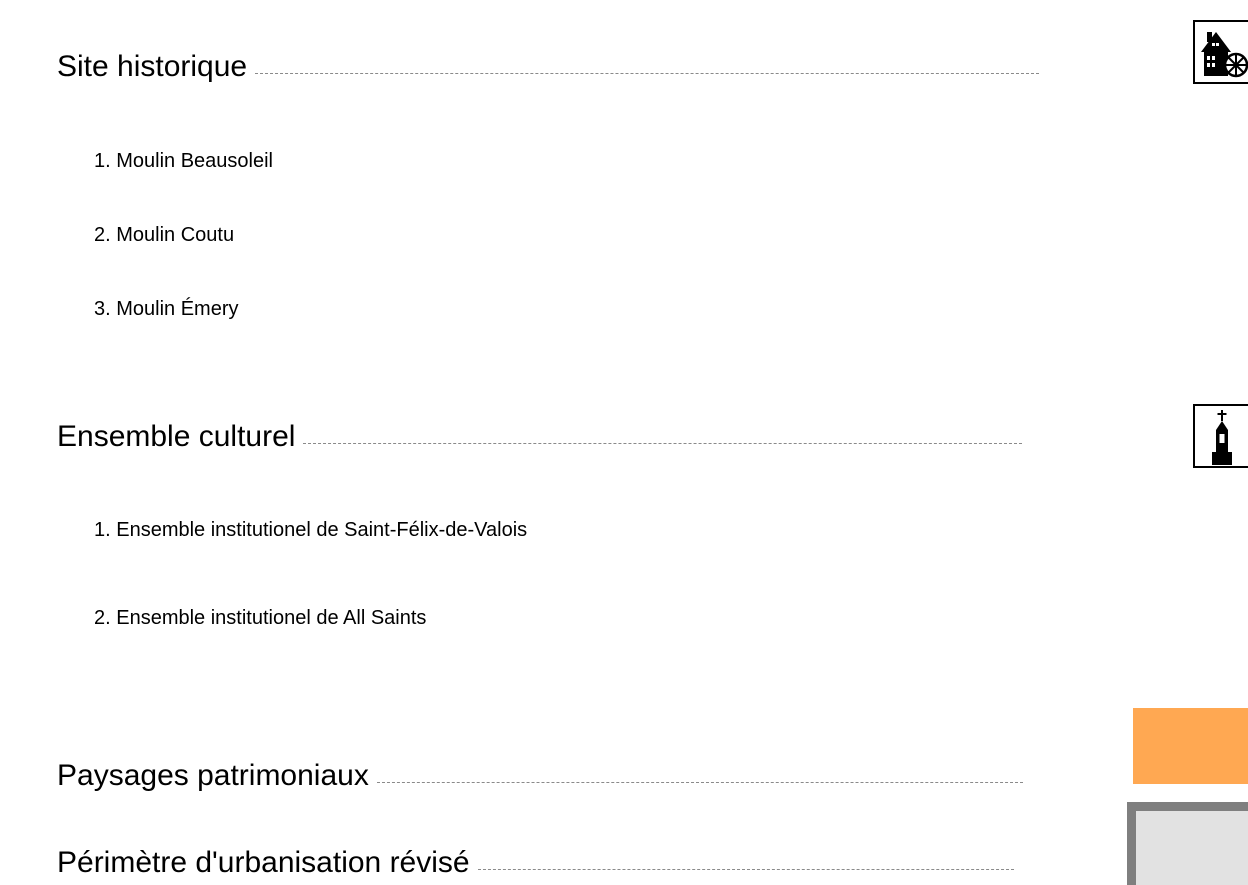  What do you see at coordinates (1190, 746) in the screenshot?
I see `legend-swatch-orange` at bounding box center [1190, 746].